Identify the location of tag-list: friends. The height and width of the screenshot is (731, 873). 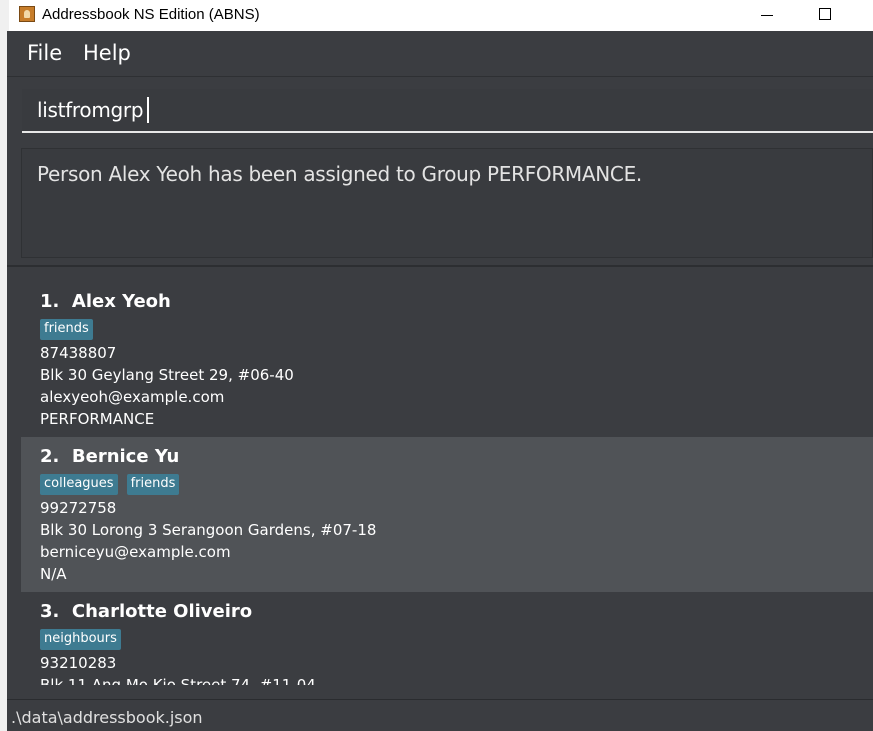
(66, 329).